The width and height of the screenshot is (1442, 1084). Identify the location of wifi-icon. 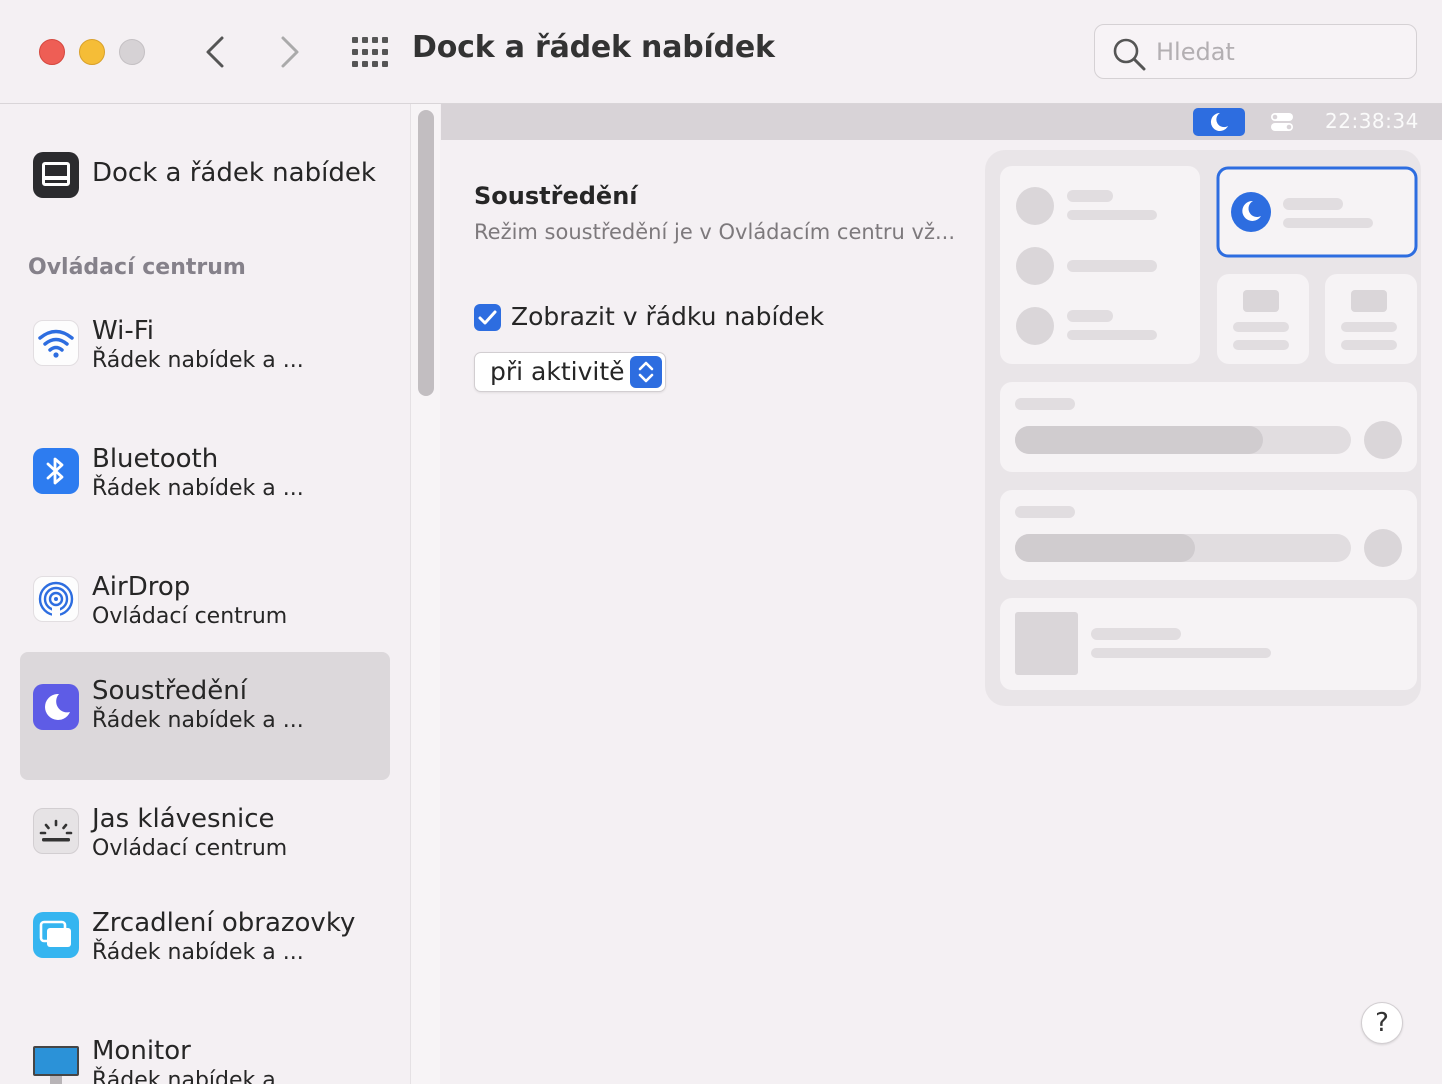
(56, 343).